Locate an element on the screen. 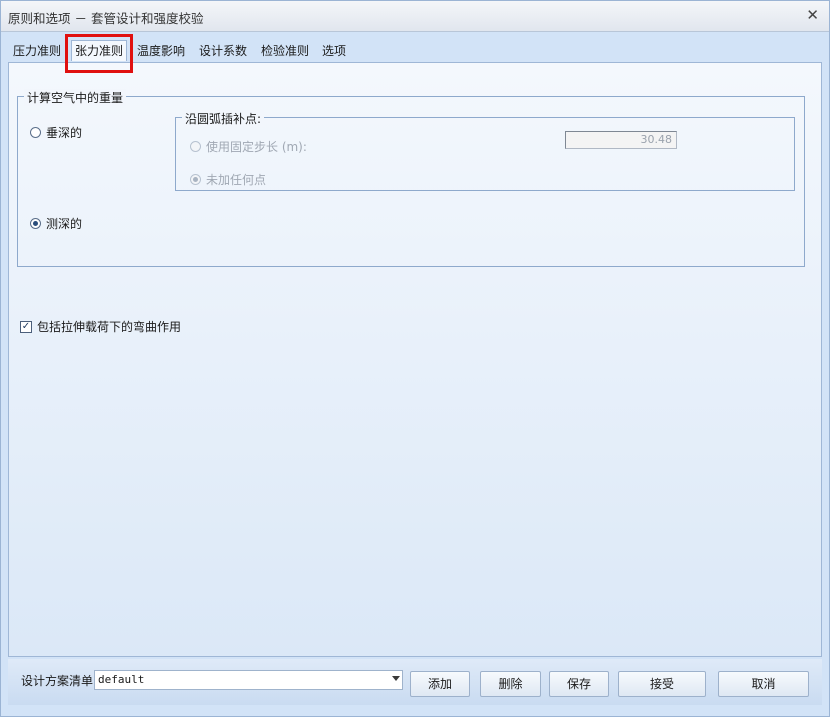  chevron-down-icon is located at coordinates (396, 678).